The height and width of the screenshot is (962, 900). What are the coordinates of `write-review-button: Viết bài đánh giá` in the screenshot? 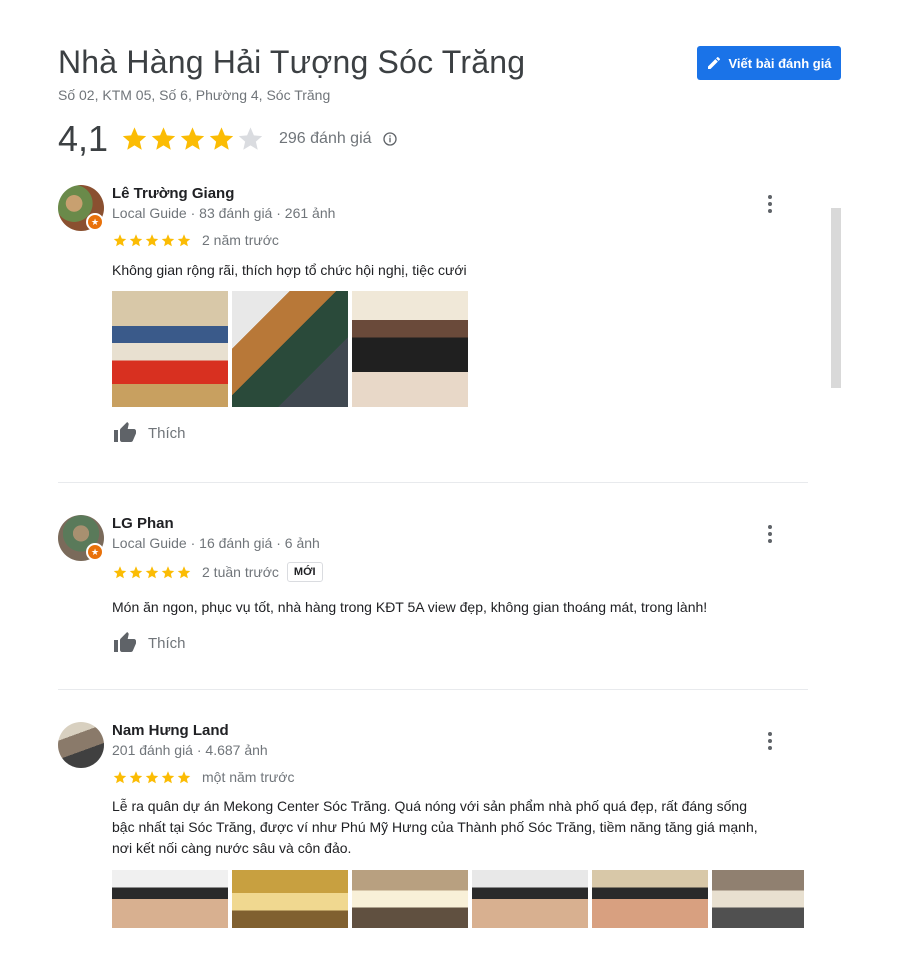 It's located at (769, 63).